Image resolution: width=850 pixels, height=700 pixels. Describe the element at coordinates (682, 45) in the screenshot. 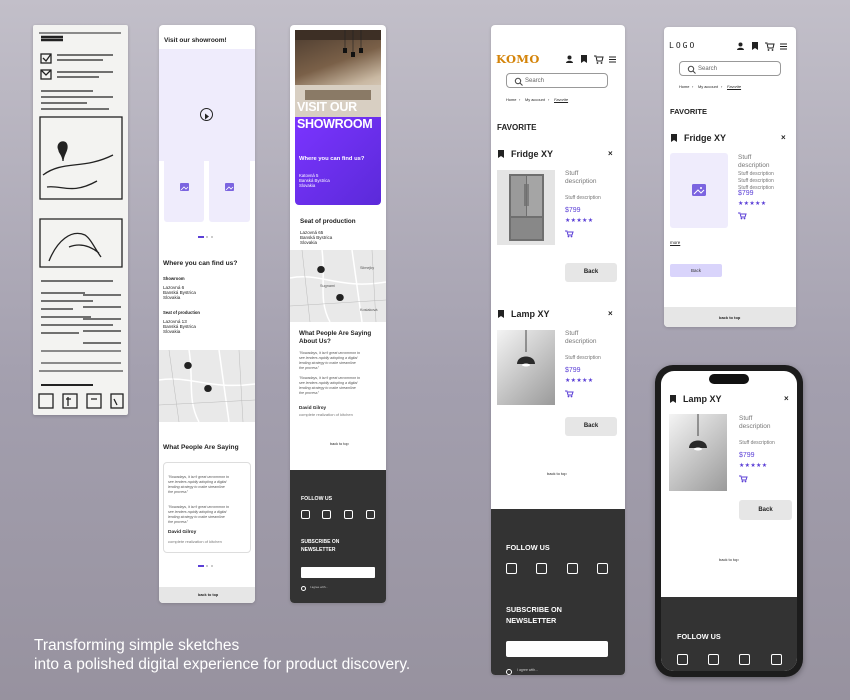

I see `brand-logo: LOGO` at that location.